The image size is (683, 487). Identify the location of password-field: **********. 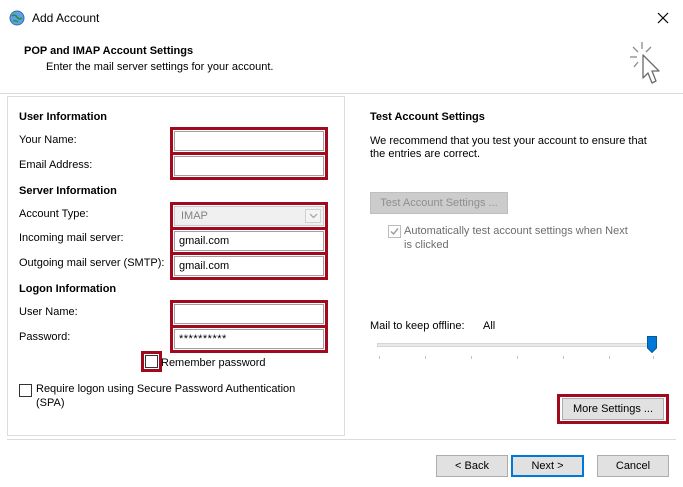
(249, 339).